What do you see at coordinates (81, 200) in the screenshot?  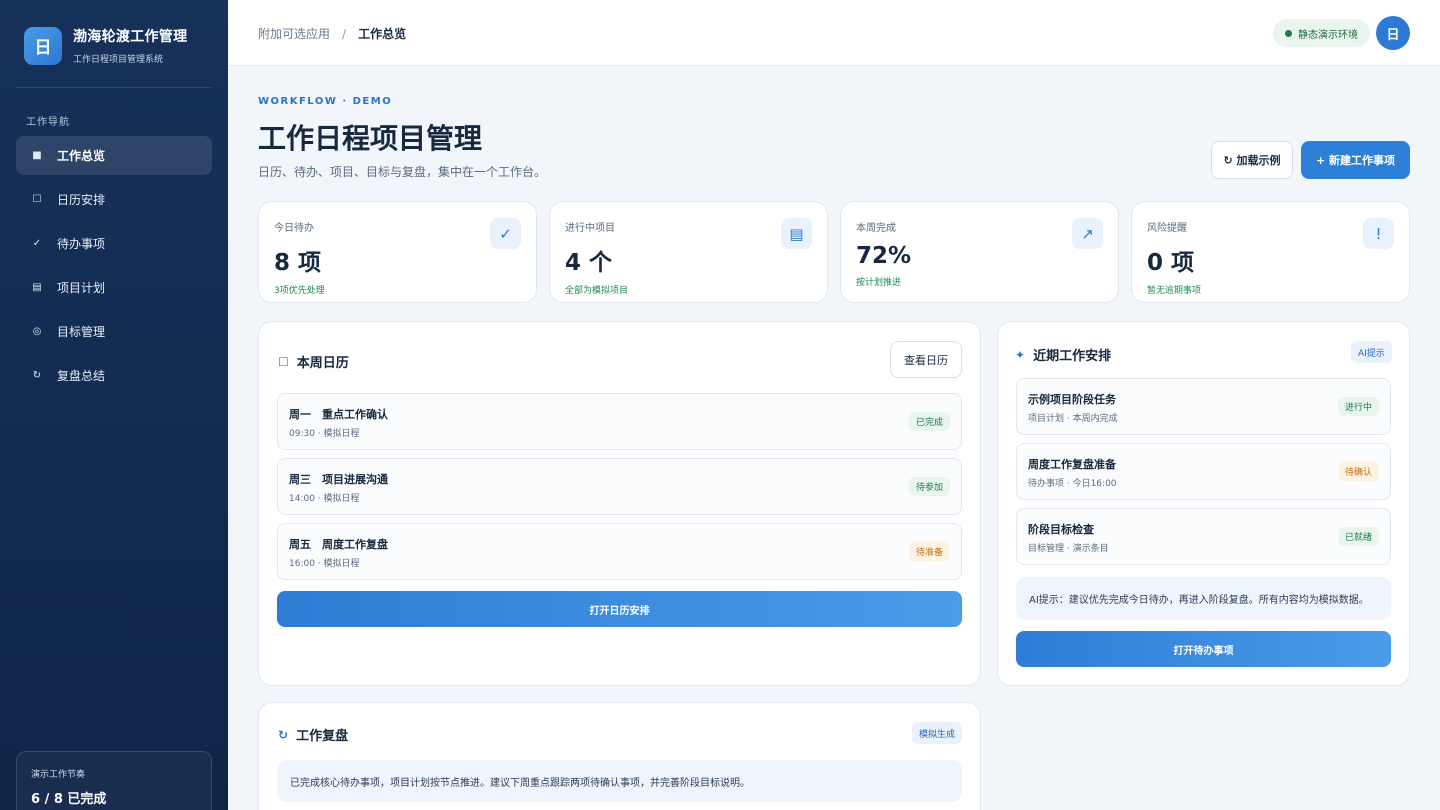 I see `sidebar-item-label: 日历安排` at bounding box center [81, 200].